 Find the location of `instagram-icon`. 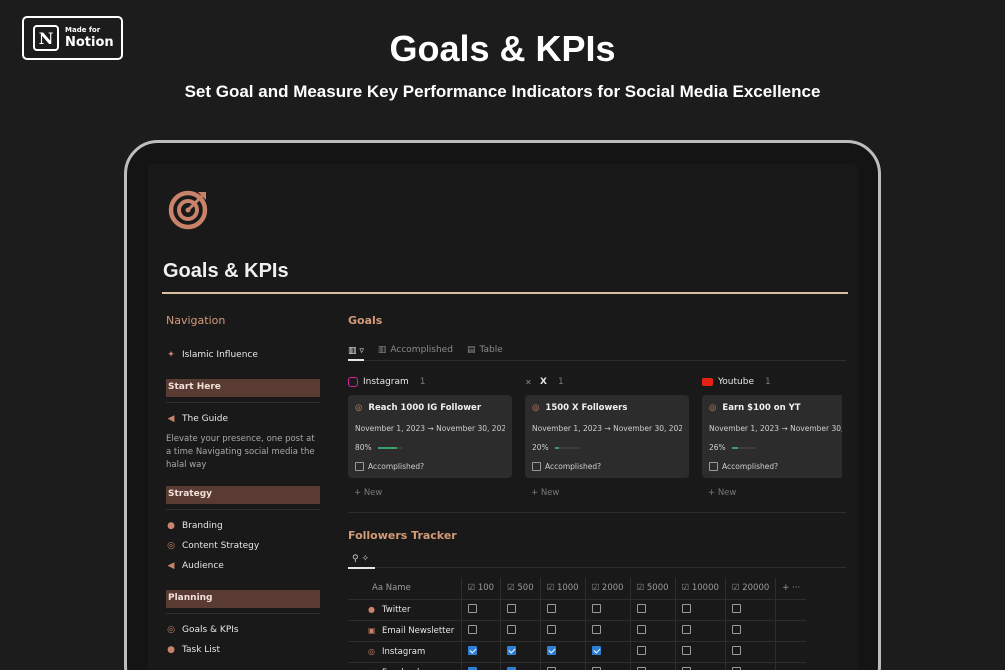

instagram-icon is located at coordinates (353, 382).